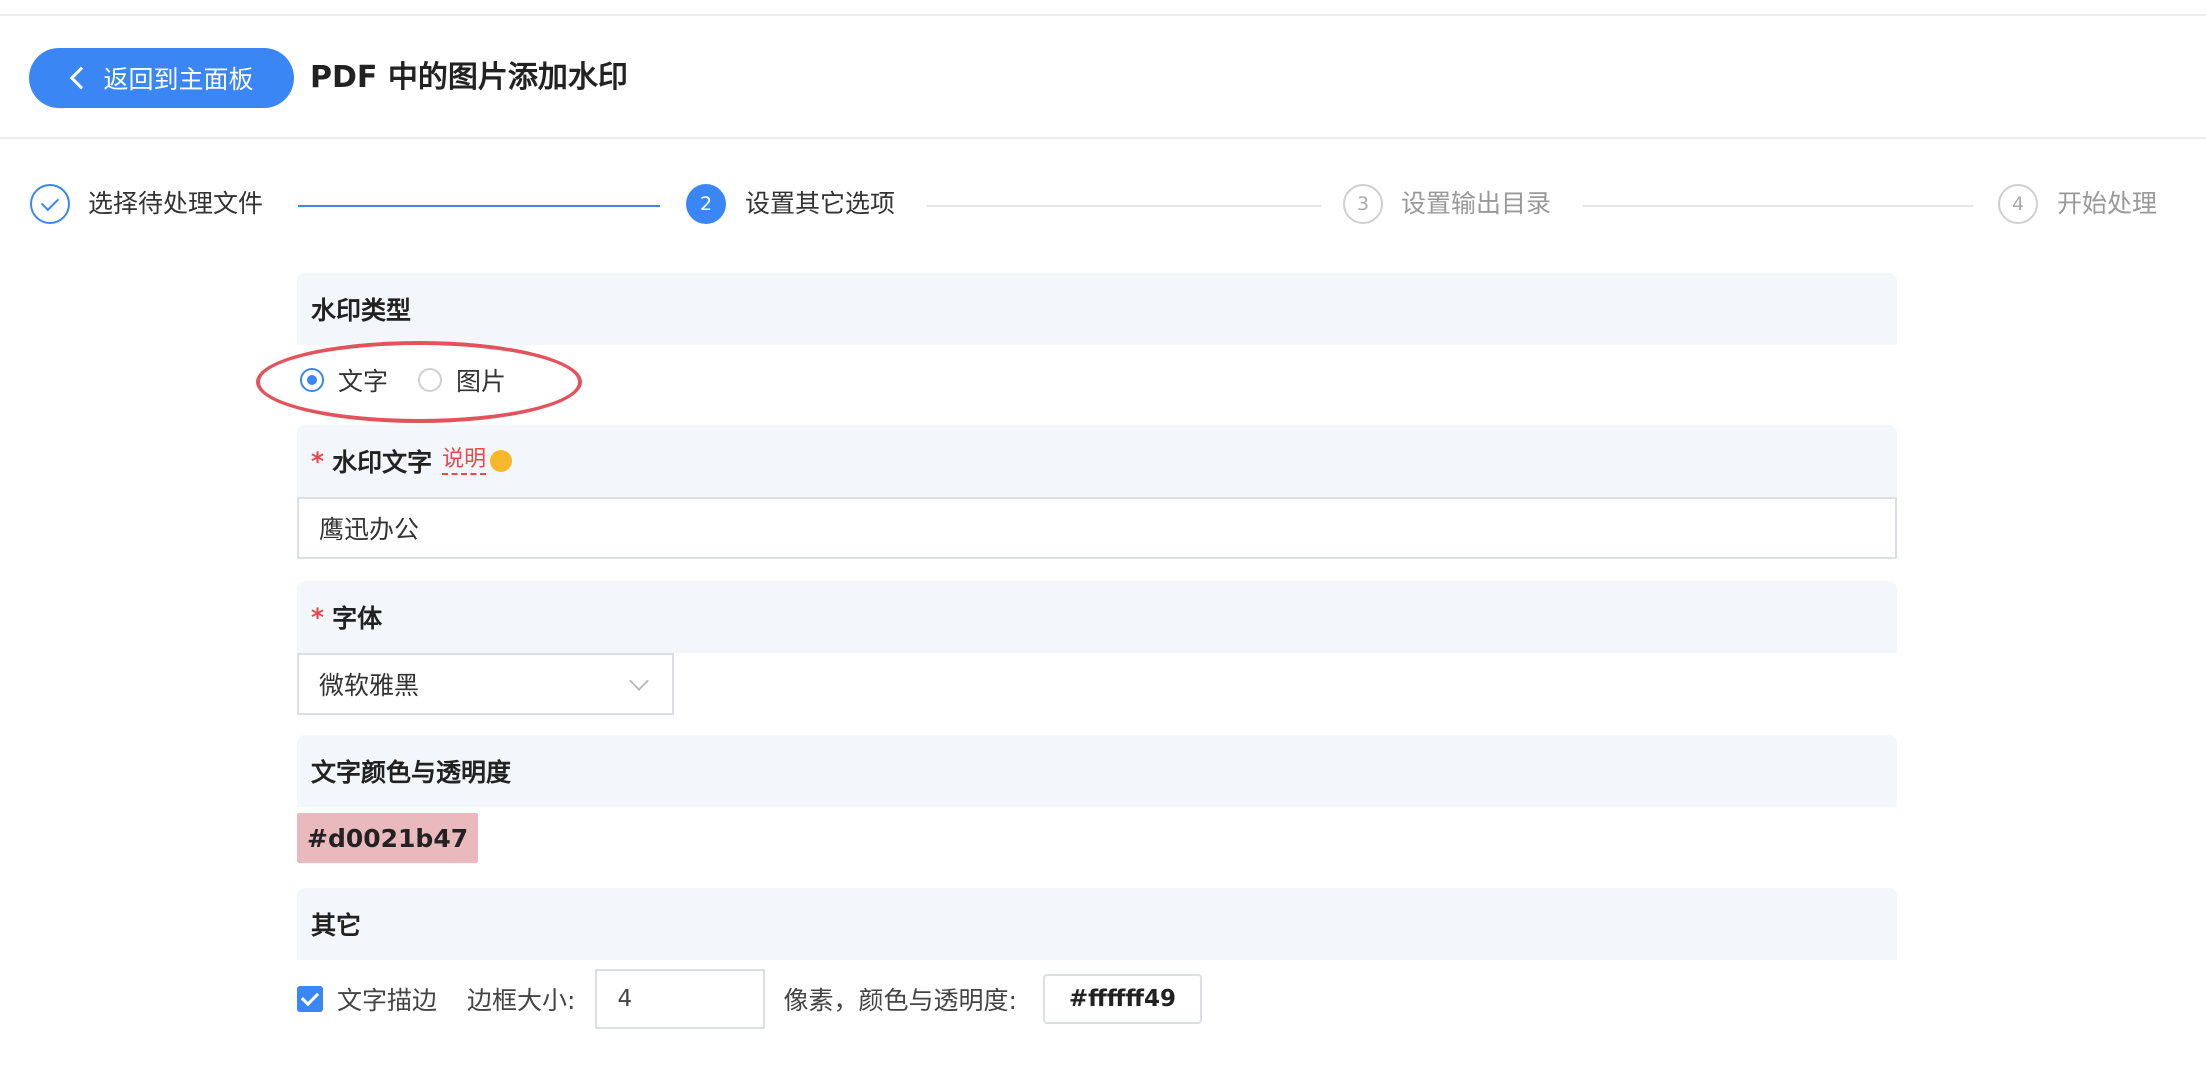 The image size is (2206, 1074). What do you see at coordinates (1103, 138) in the screenshot?
I see `header-divider` at bounding box center [1103, 138].